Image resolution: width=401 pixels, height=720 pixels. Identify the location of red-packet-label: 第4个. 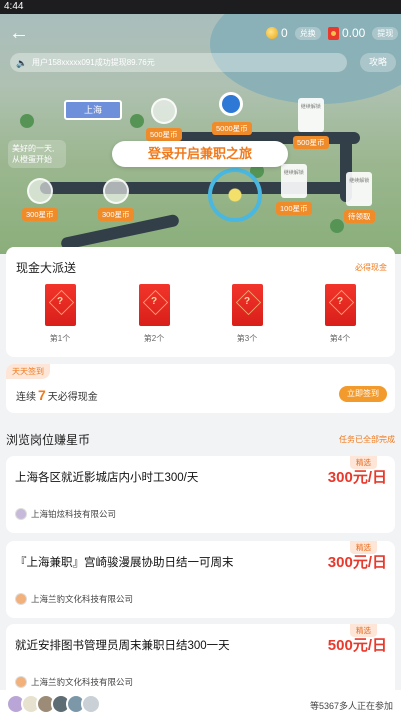
(340, 338).